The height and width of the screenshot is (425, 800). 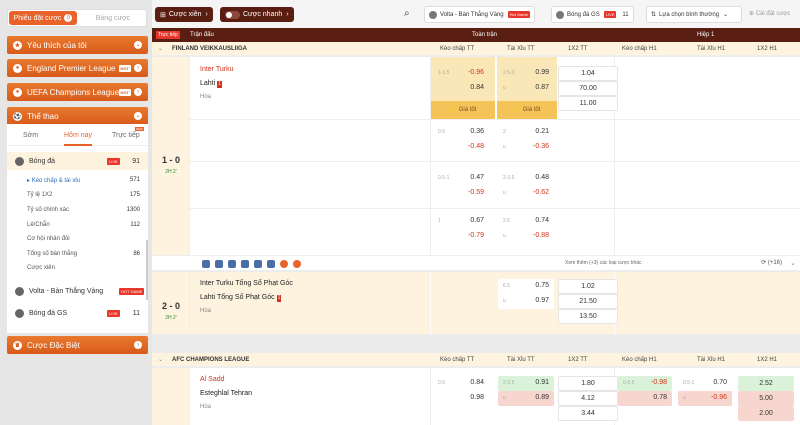 I want to click on star-icon, so click(x=206, y=264).